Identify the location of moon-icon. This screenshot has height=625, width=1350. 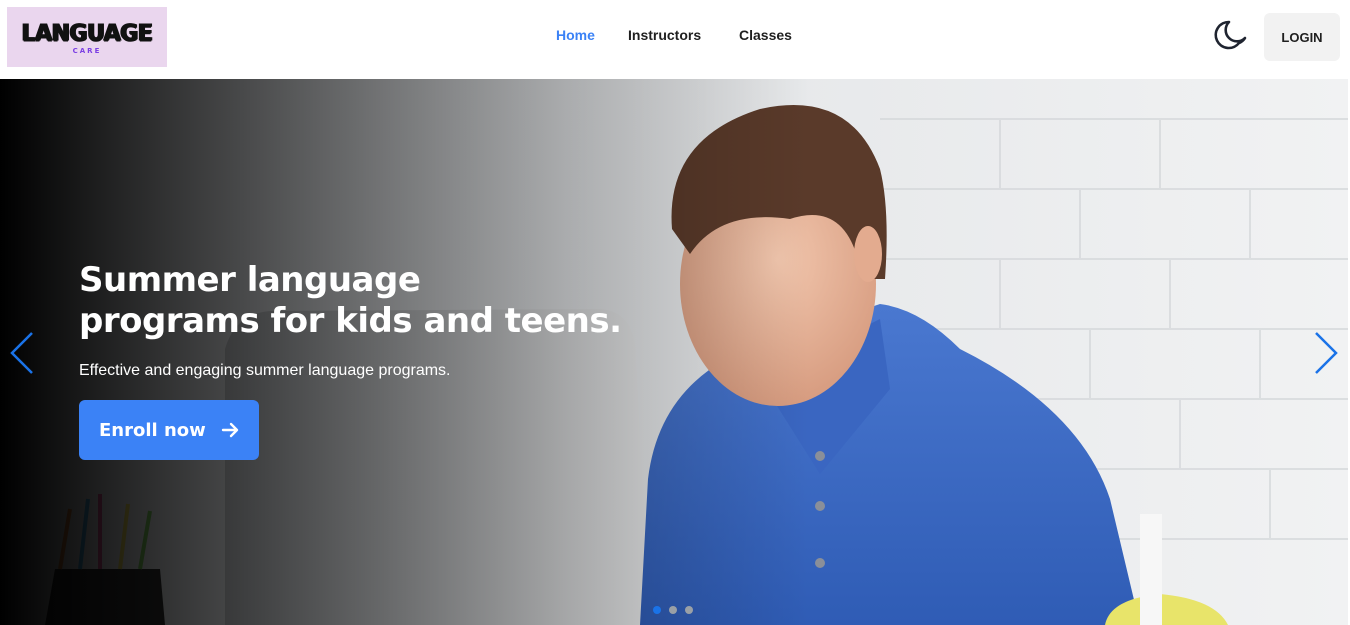
(1232, 36).